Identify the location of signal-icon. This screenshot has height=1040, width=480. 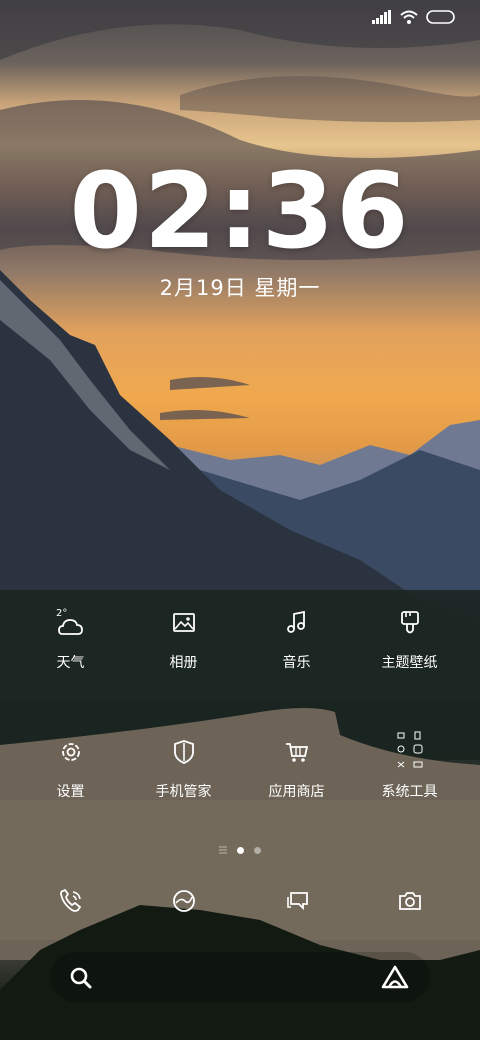
(381, 17).